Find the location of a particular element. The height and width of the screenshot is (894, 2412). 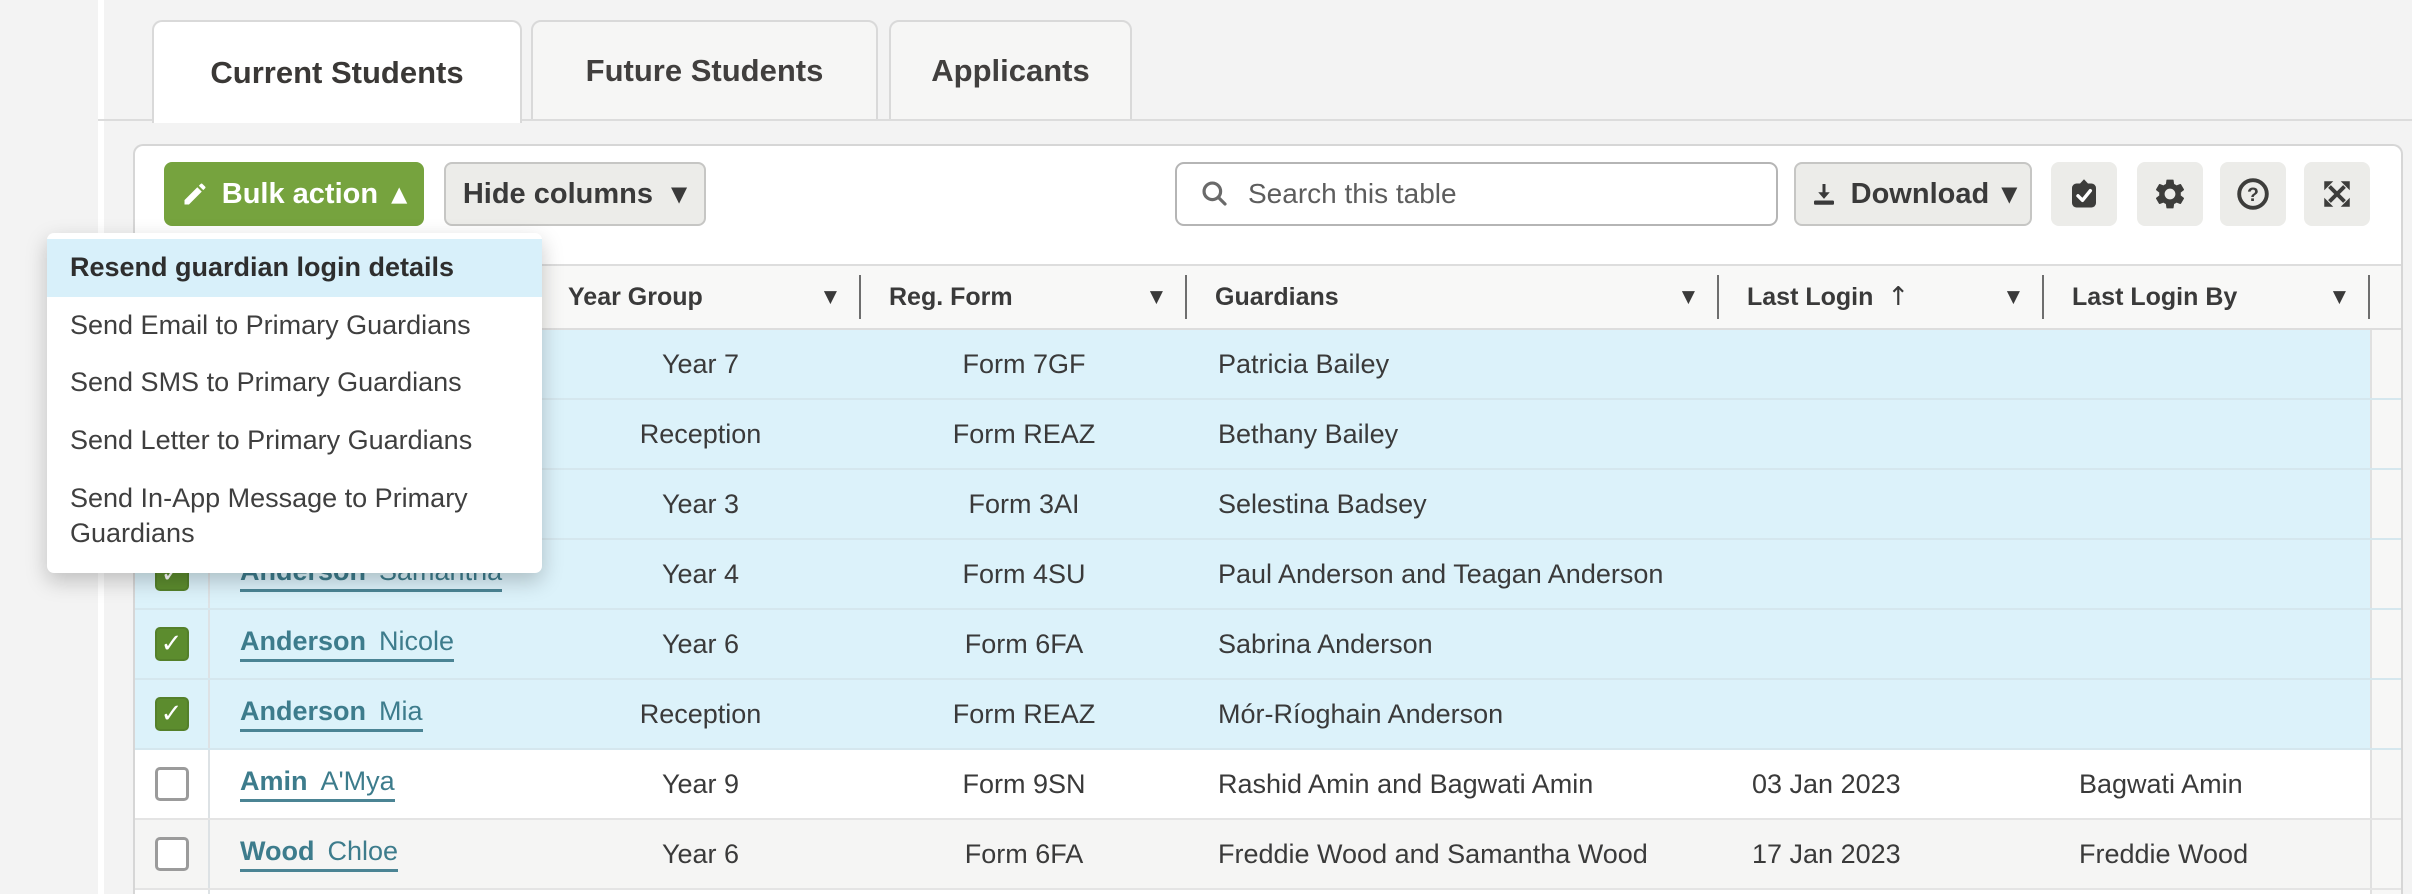

year-group-cell: Year 4 is located at coordinates (700, 573).